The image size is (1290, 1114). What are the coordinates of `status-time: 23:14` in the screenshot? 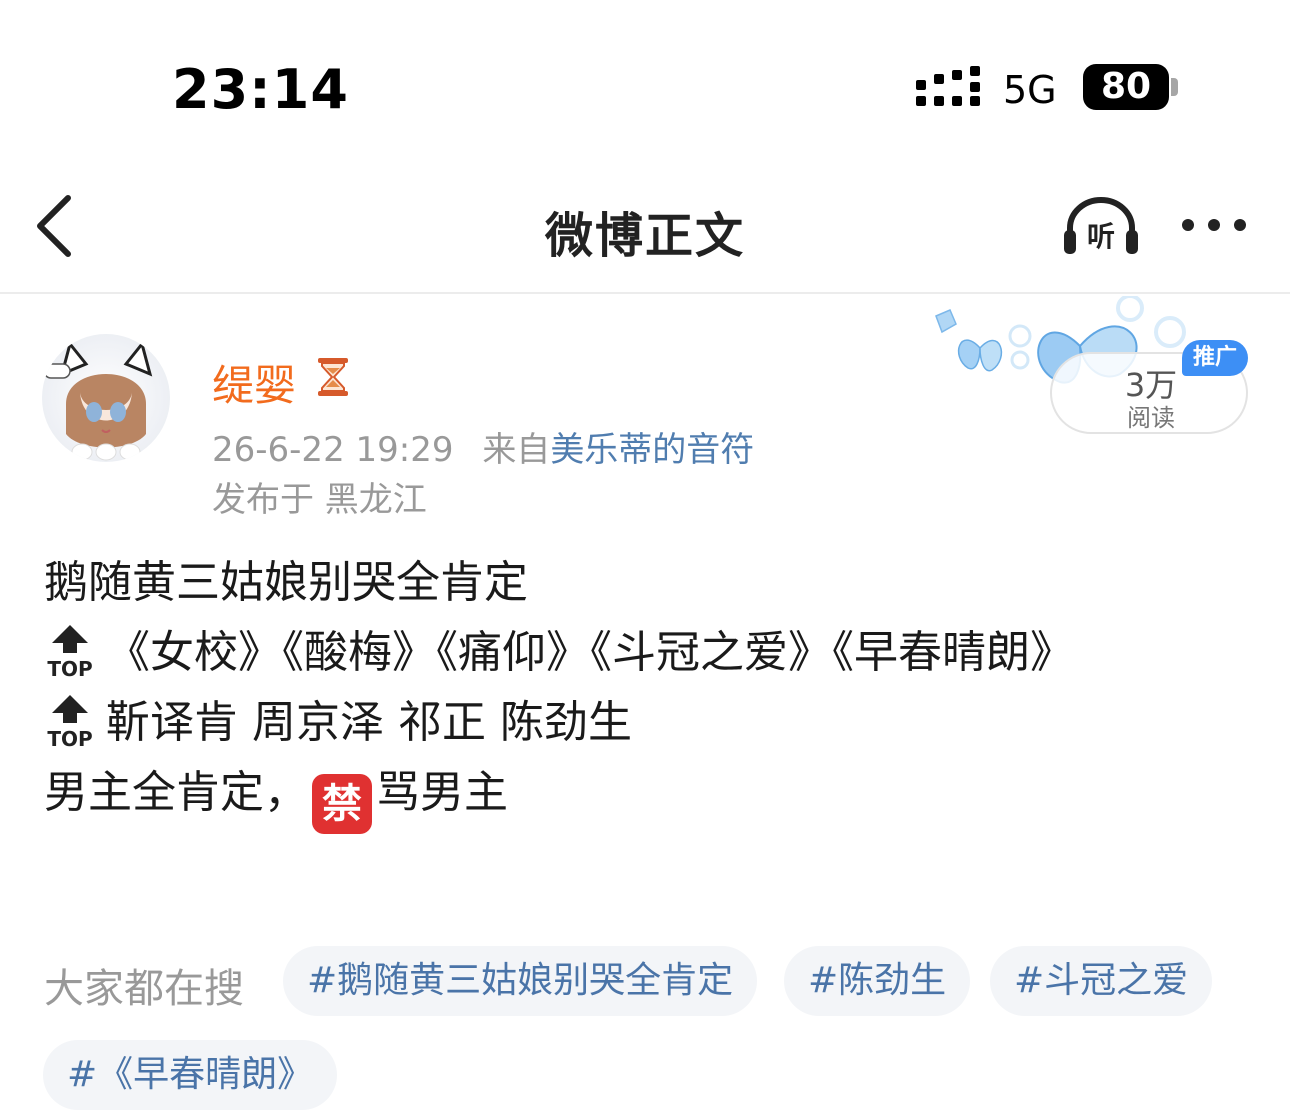 It's located at (260, 89).